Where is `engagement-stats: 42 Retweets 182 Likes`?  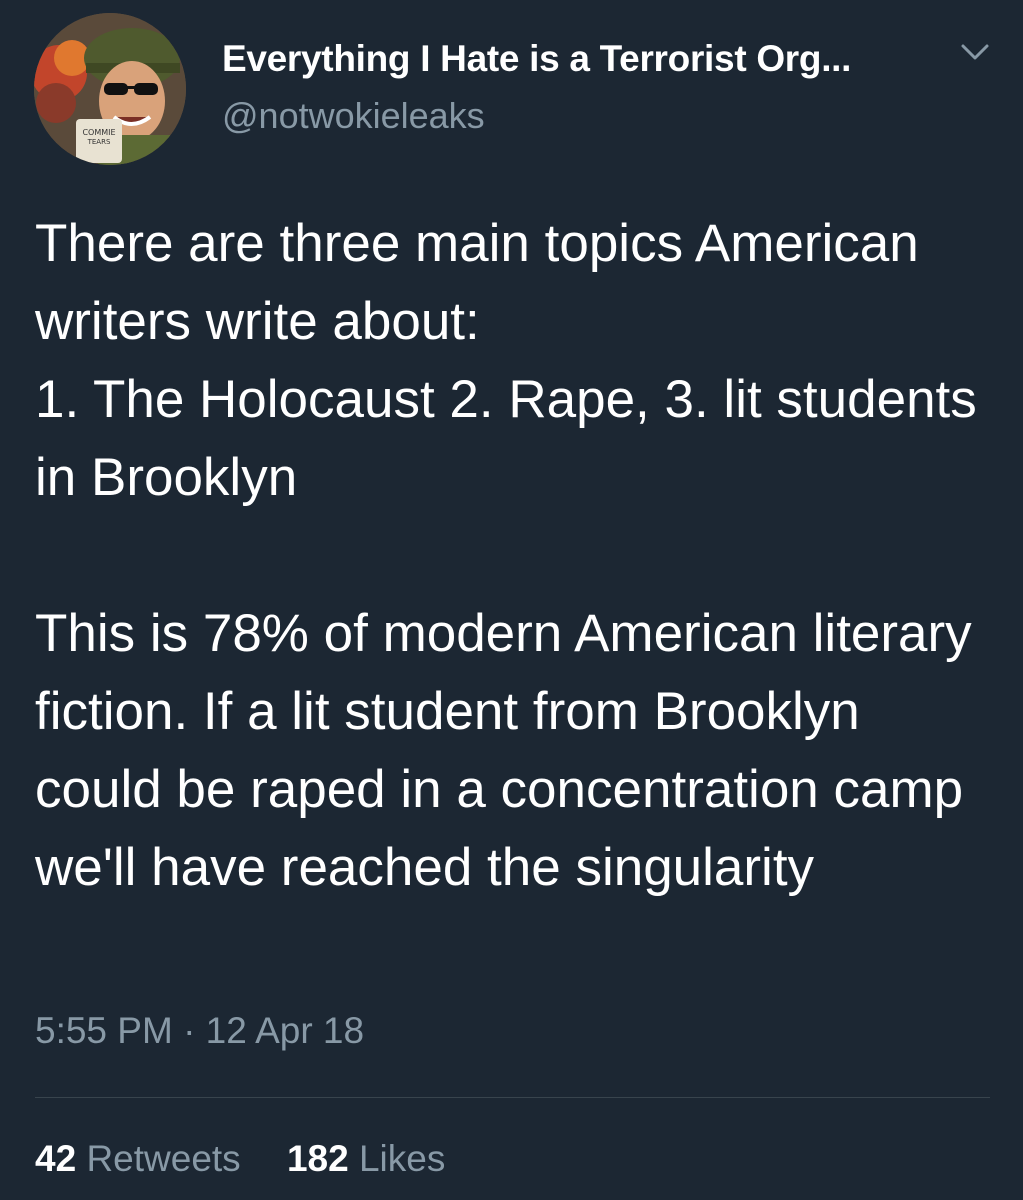
engagement-stats: 42 Retweets 182 Likes is located at coordinates (258, 1159).